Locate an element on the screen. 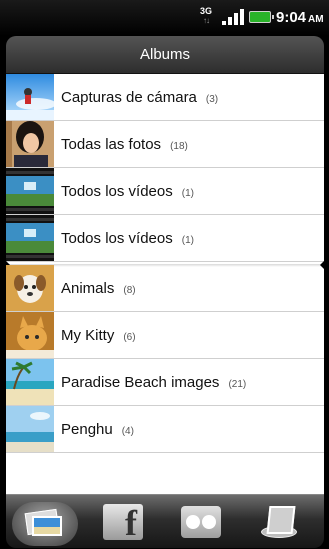  signal-bars-icon is located at coordinates (233, 17).